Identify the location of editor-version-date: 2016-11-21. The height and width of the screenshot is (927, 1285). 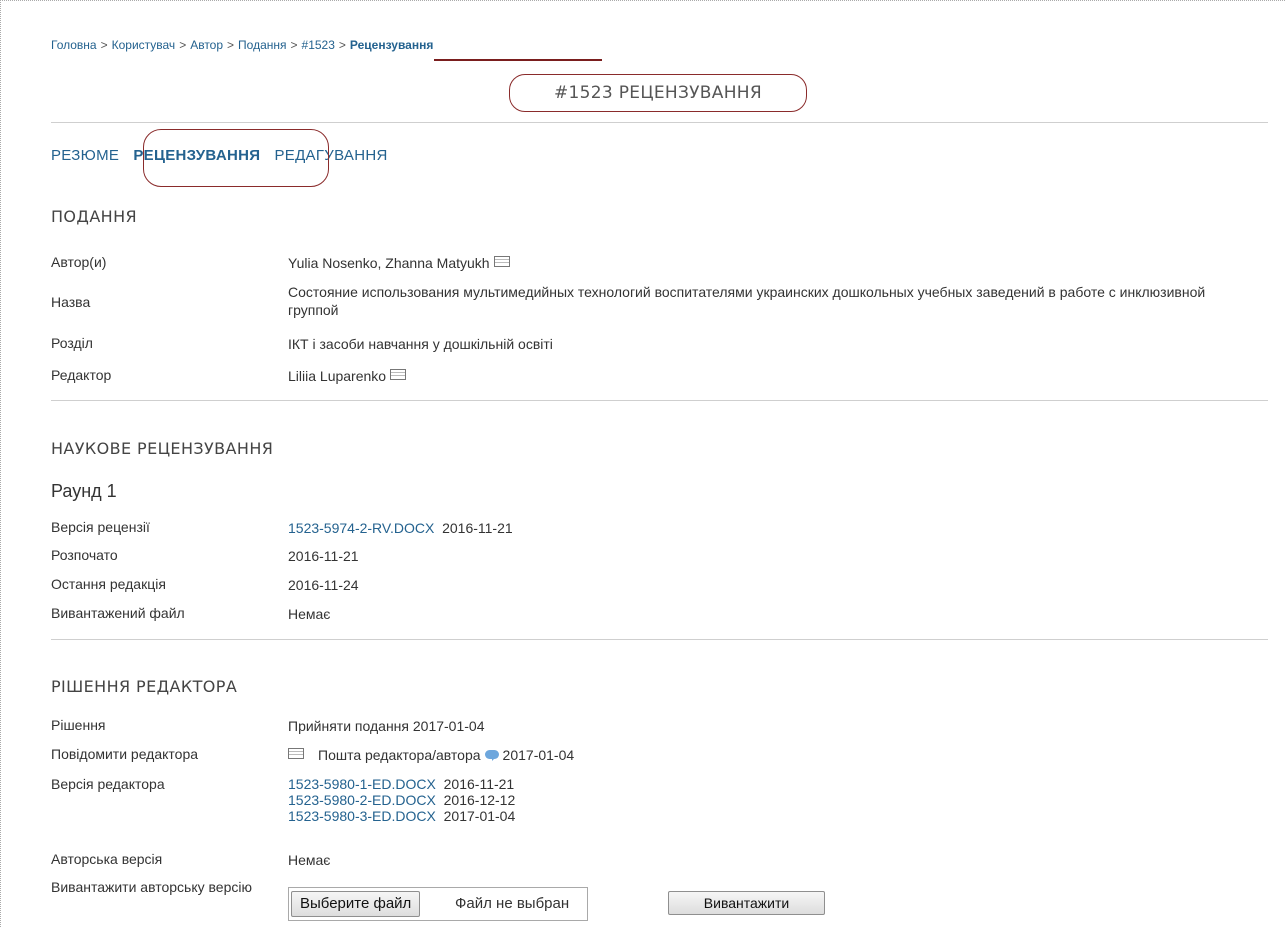
(479, 784).